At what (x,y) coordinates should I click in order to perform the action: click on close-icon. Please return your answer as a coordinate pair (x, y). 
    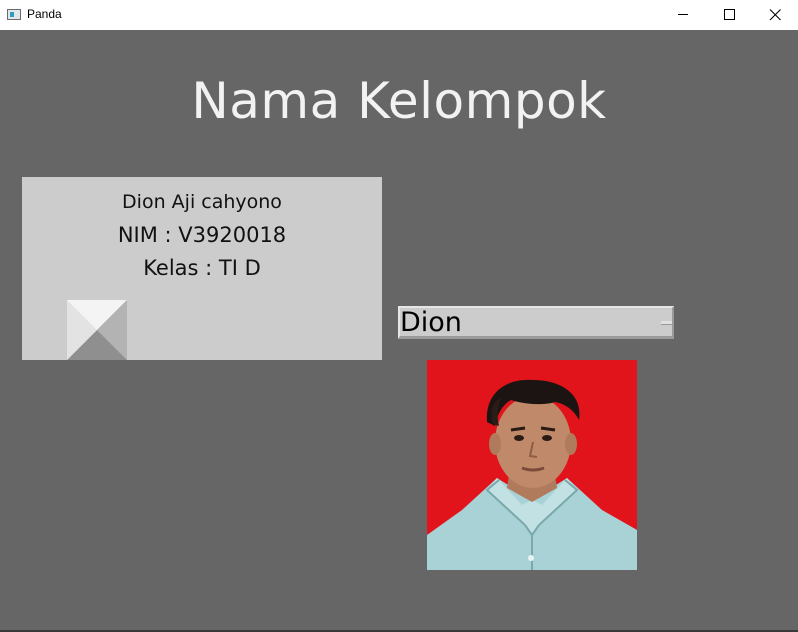
    Looking at the image, I should click on (775, 15).